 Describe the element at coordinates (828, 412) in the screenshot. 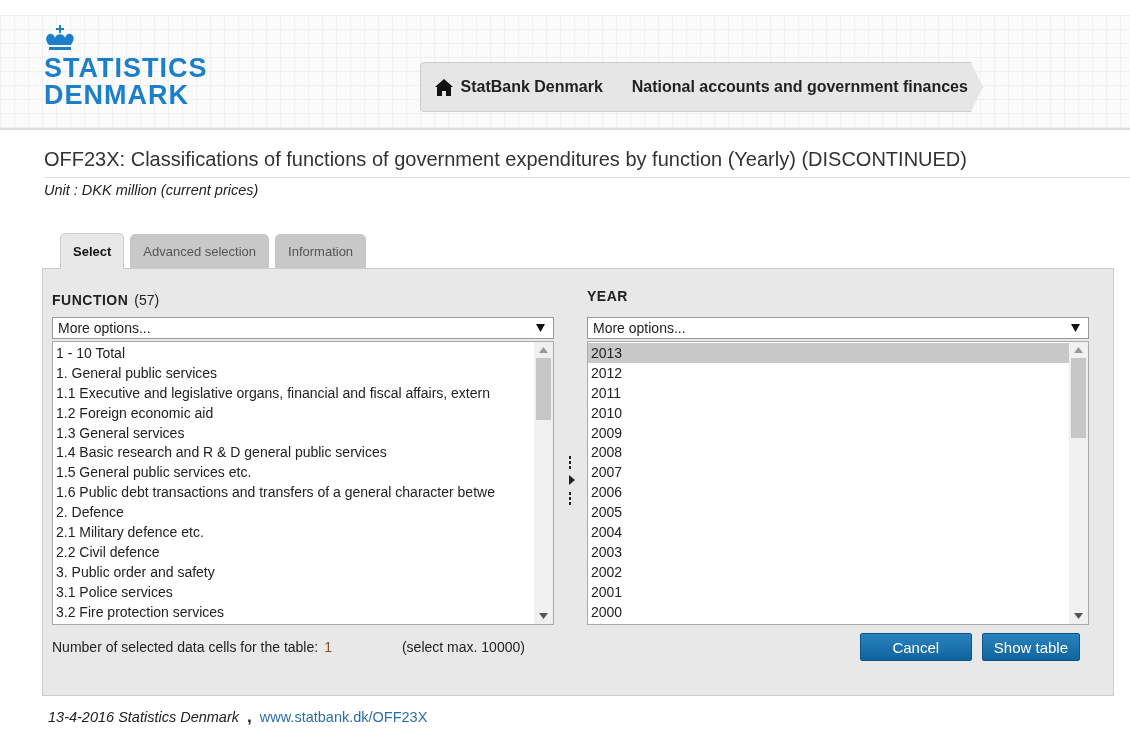

I see `list-item: 2010` at that location.